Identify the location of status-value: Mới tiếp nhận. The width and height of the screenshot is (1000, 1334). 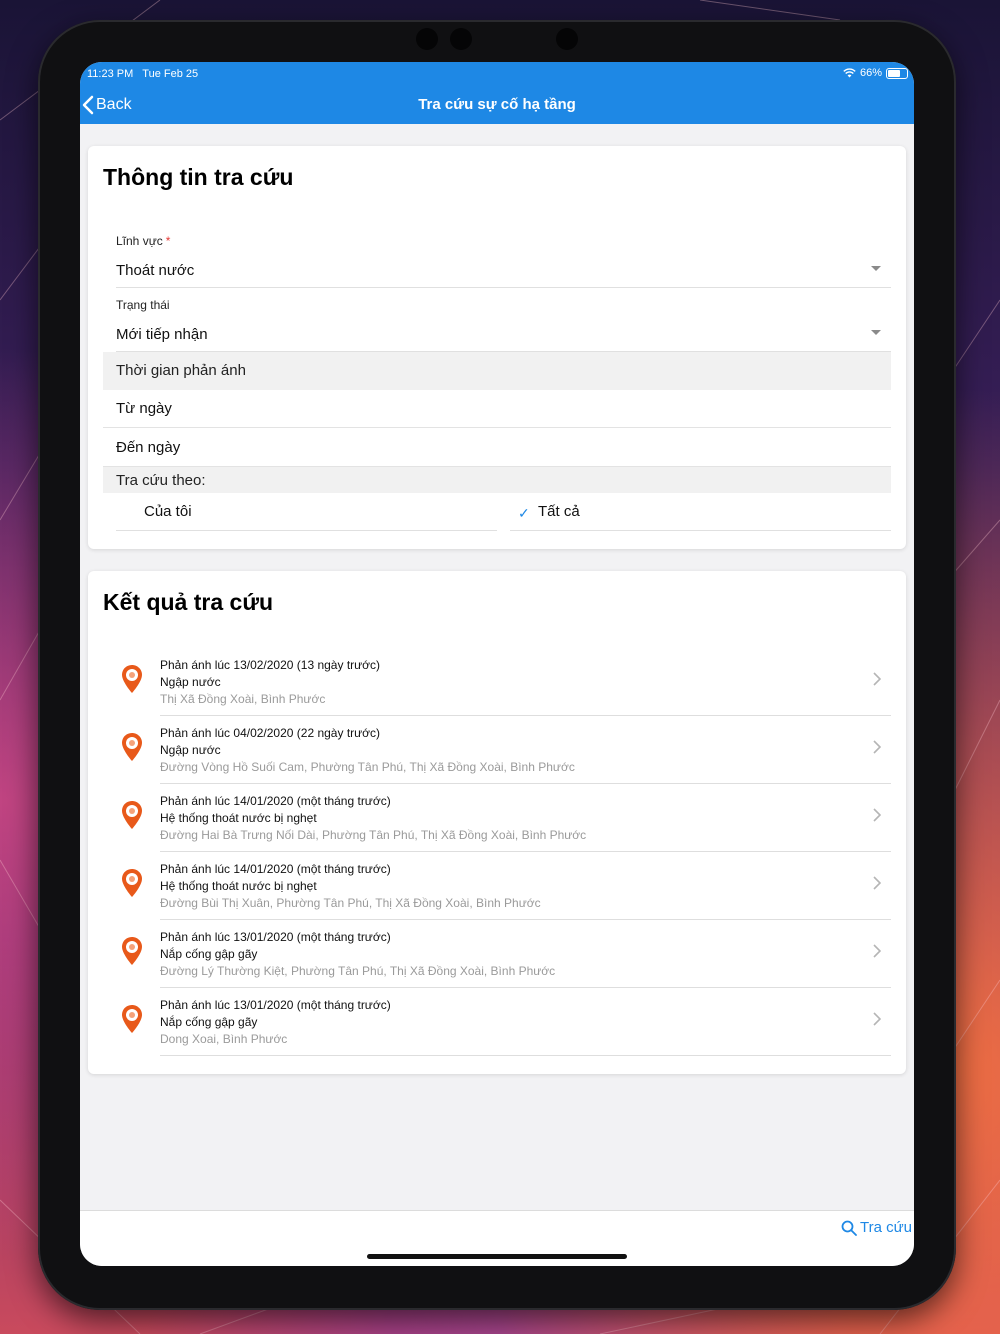
(162, 334).